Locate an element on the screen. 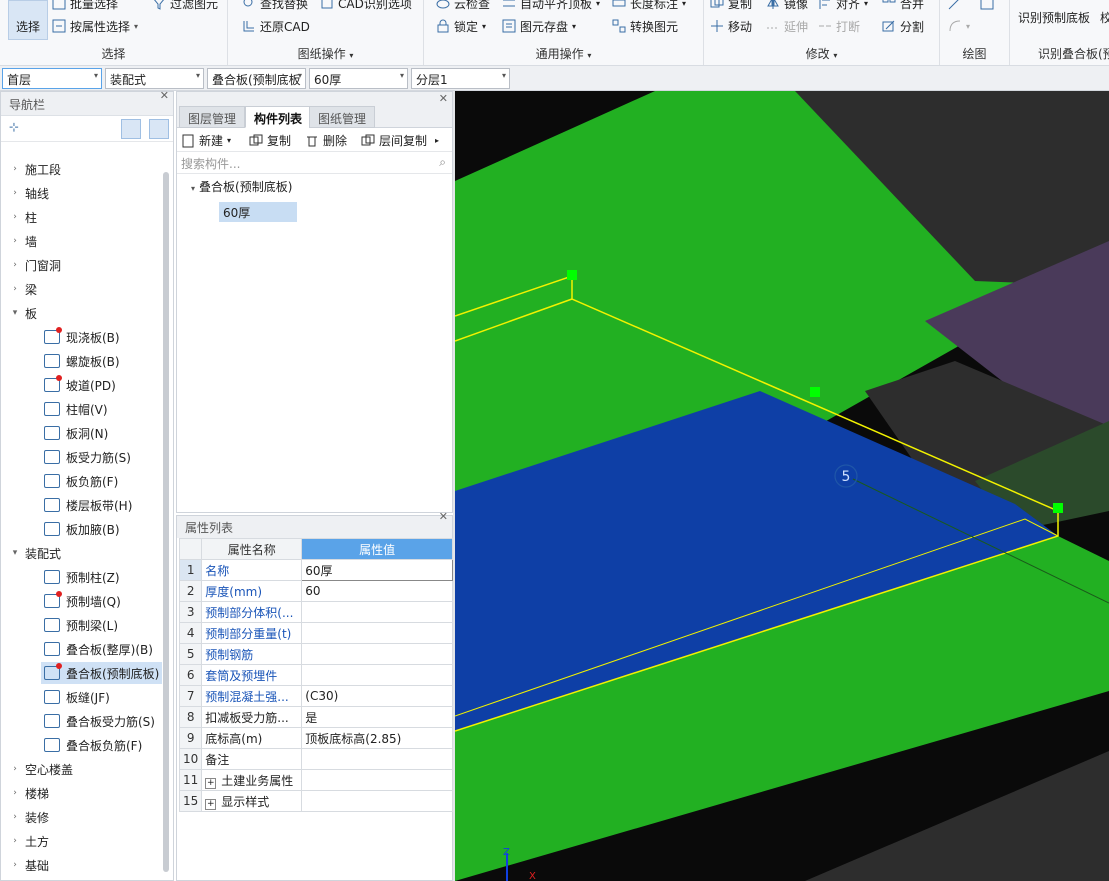 The image size is (1109, 881). nav-group-hollow-floor: › 空心楼盖 is located at coordinates (37, 769).